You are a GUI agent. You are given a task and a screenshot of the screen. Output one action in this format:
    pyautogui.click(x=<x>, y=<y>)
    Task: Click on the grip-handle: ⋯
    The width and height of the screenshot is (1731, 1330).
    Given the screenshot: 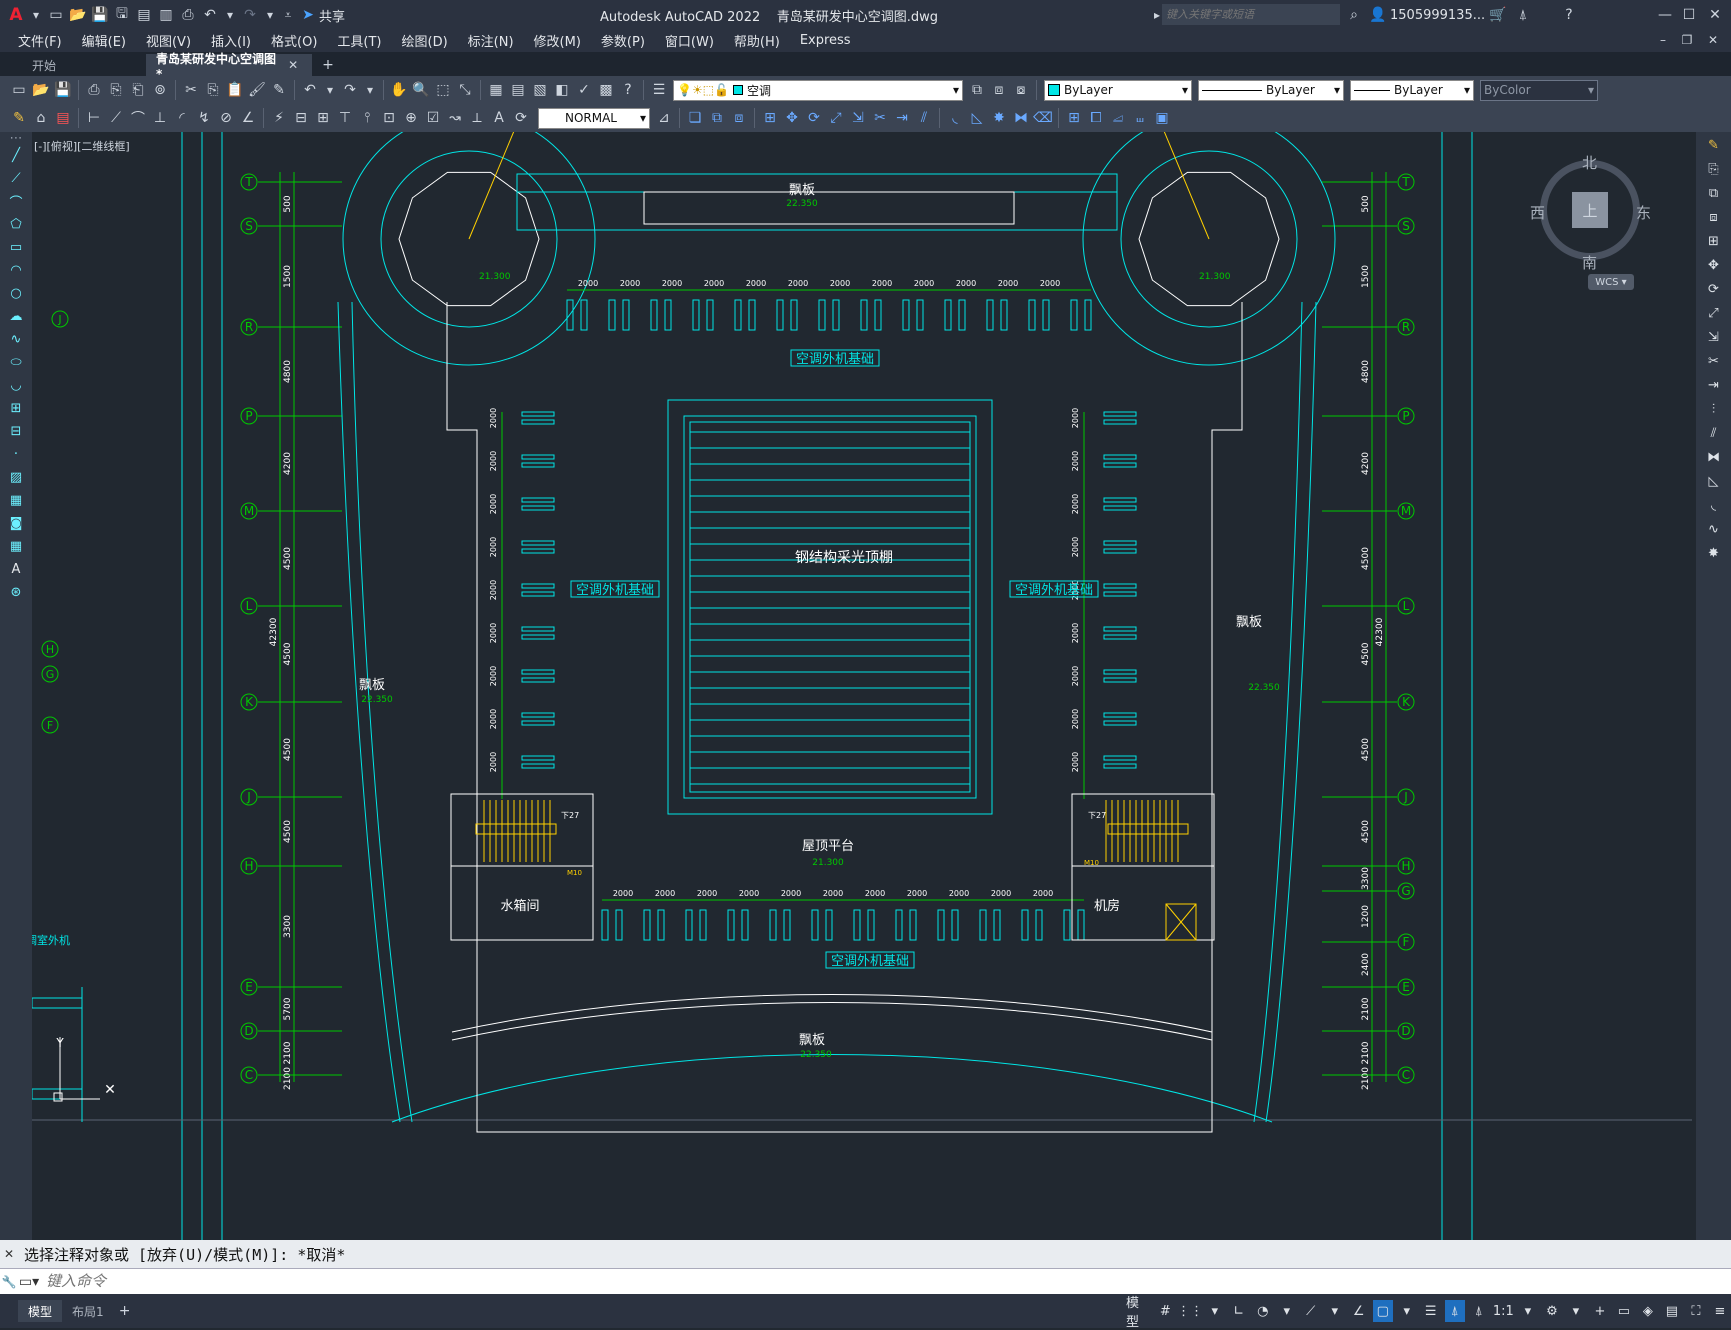 What is the action you would take?
    pyautogui.click(x=16, y=138)
    